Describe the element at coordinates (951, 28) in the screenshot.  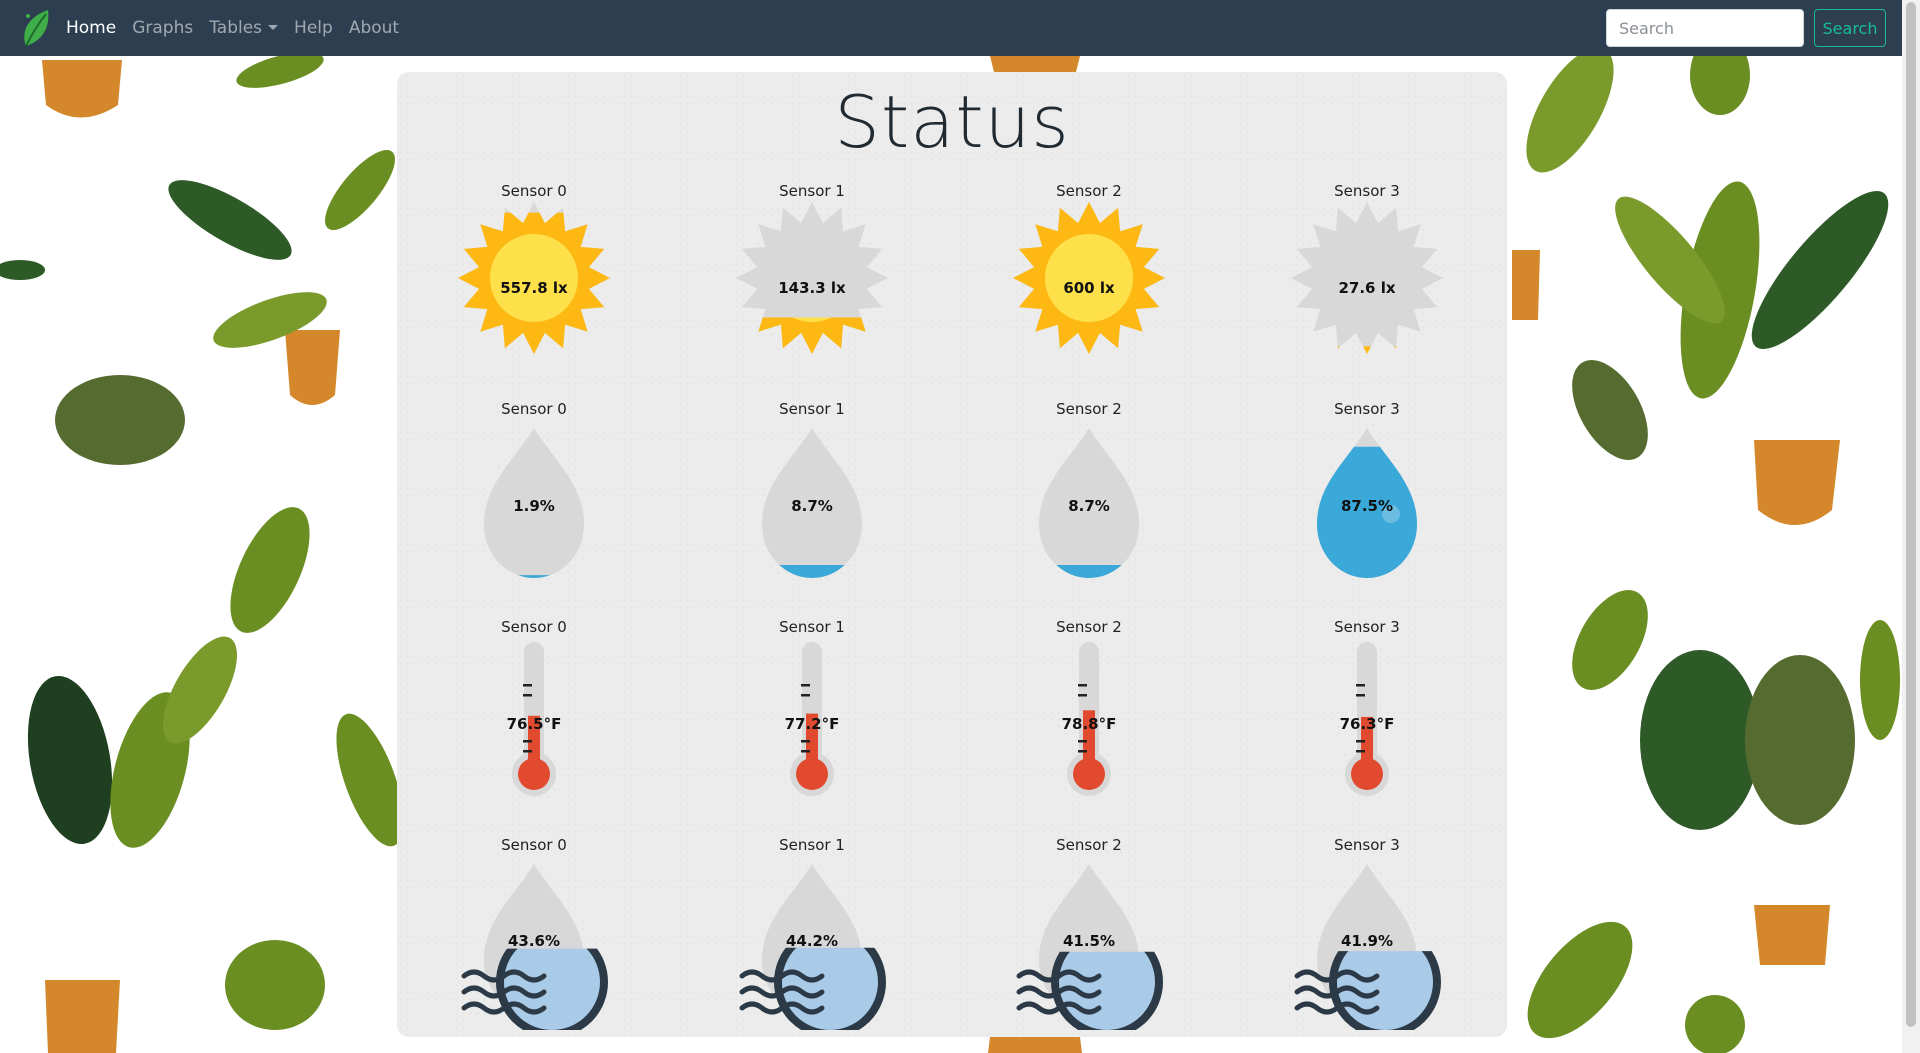
I see `navbar: Home Graphs Tables Help About Search` at that location.